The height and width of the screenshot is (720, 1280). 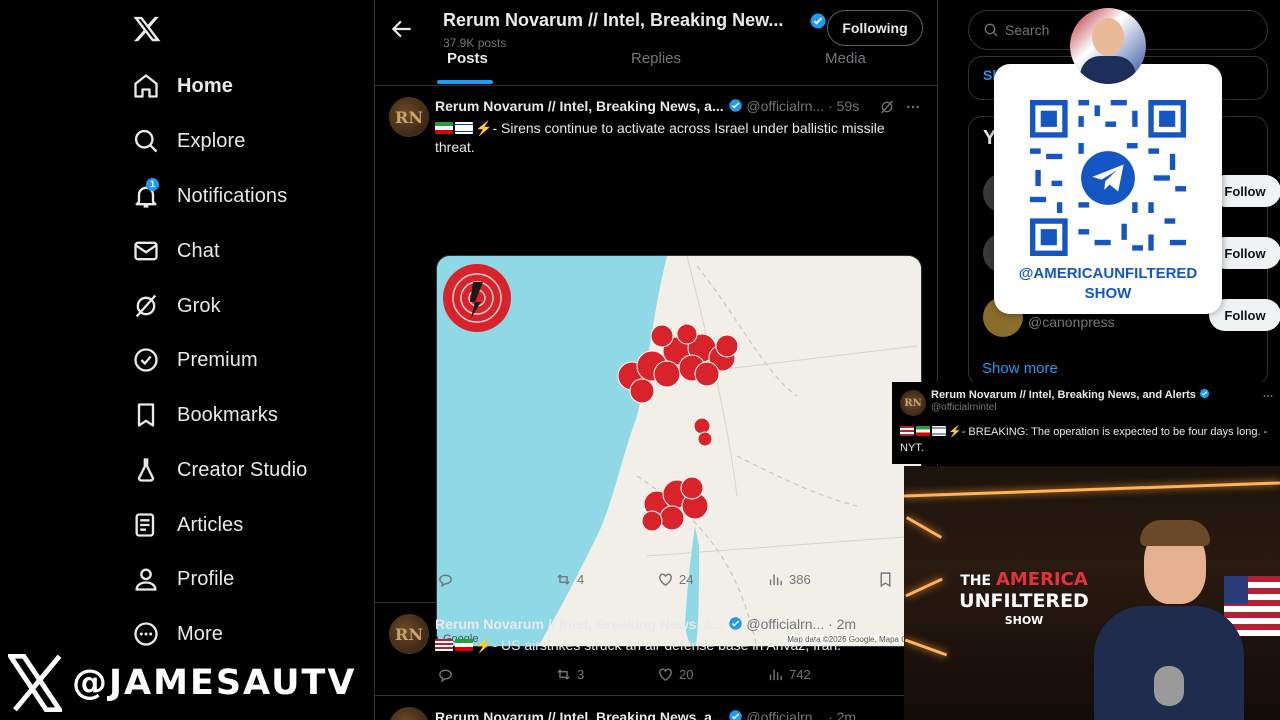 I want to click on show-logo: THE AMERICA UNFILTERED SHOW, so click(x=1024, y=598).